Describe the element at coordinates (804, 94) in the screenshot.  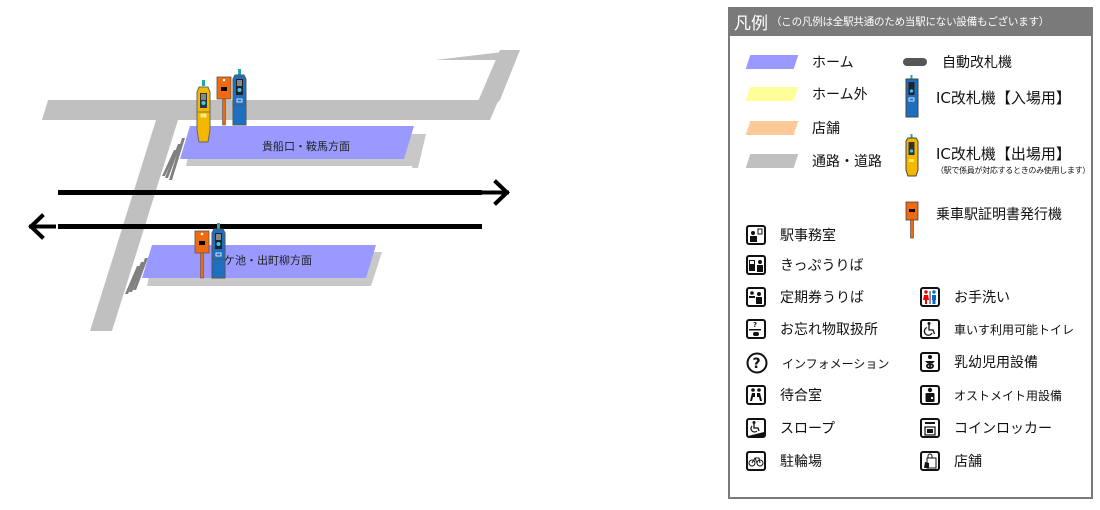
I see `legend-item-outside-platform: ホーム外` at that location.